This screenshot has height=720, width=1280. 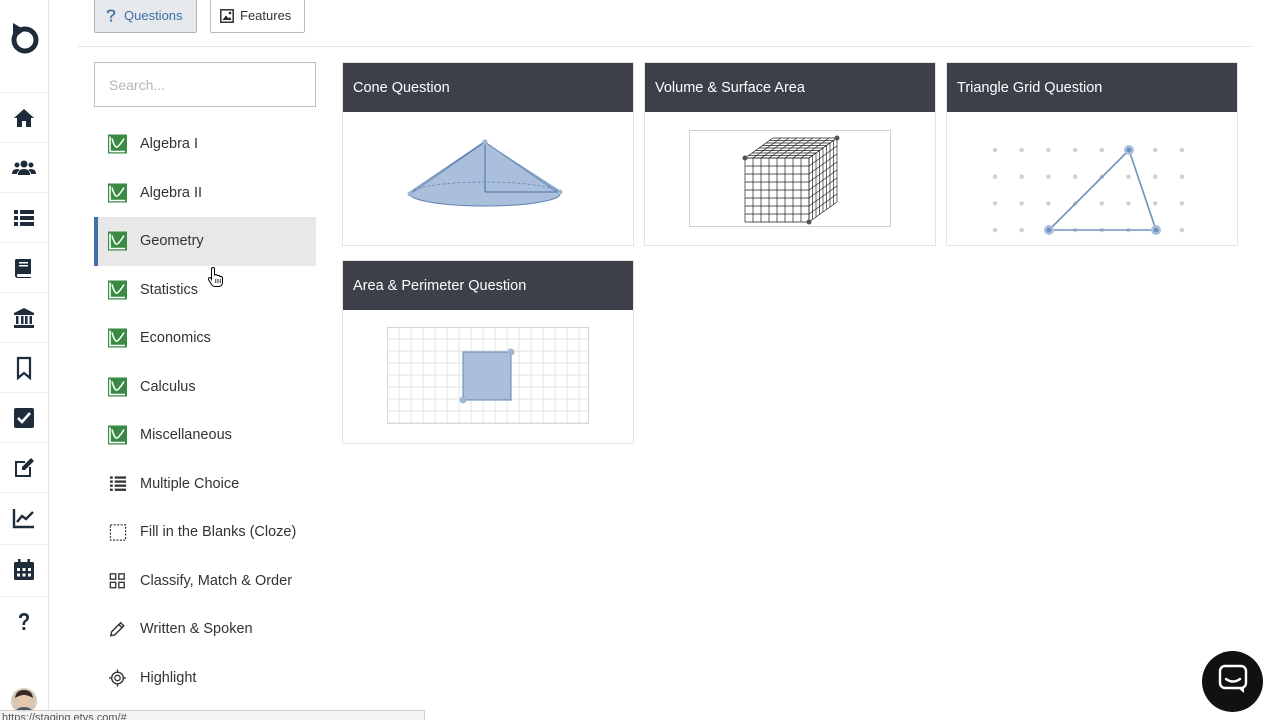 What do you see at coordinates (196, 629) in the screenshot?
I see `category-label: Written & Spoken` at bounding box center [196, 629].